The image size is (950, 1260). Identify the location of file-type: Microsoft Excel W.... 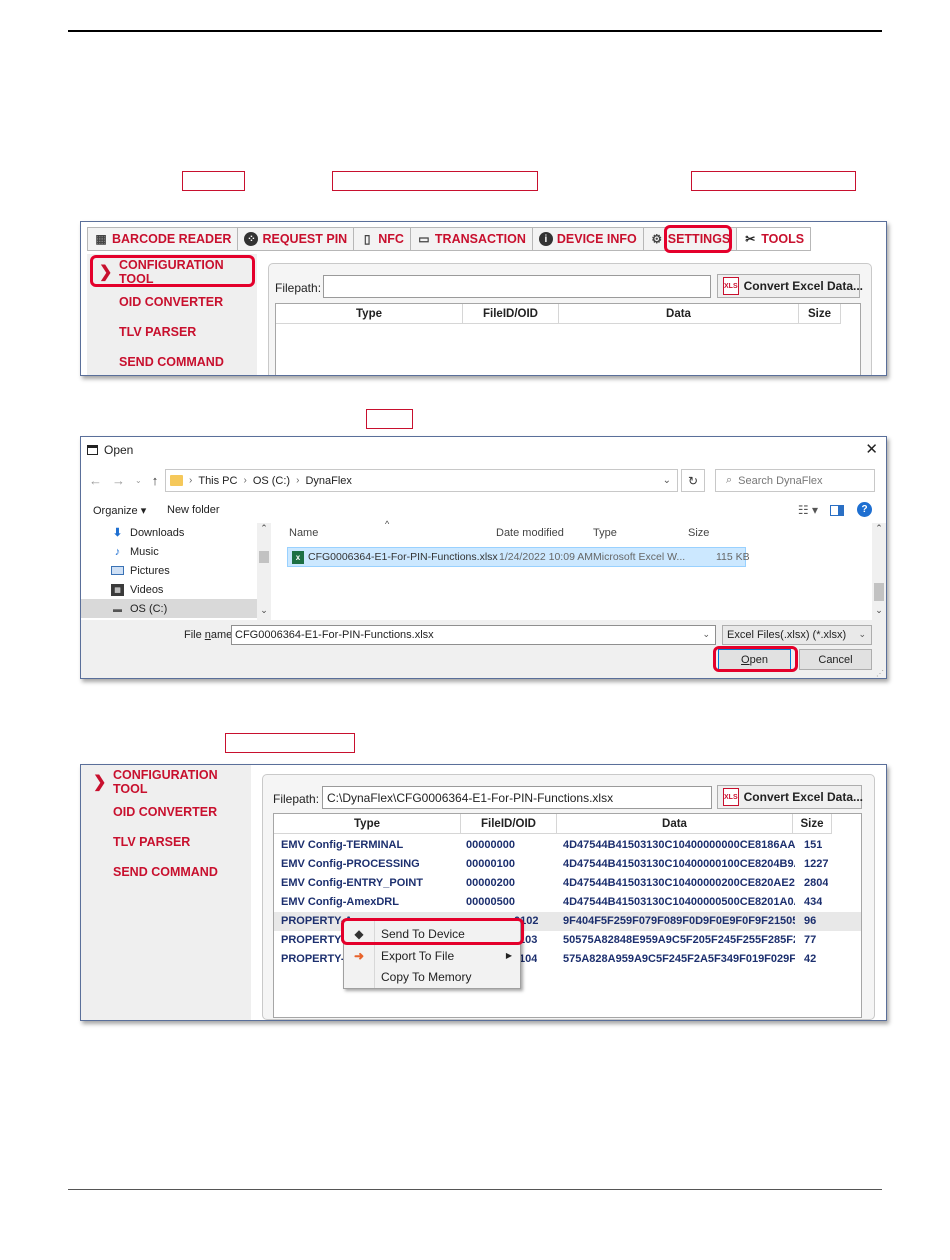
(639, 557).